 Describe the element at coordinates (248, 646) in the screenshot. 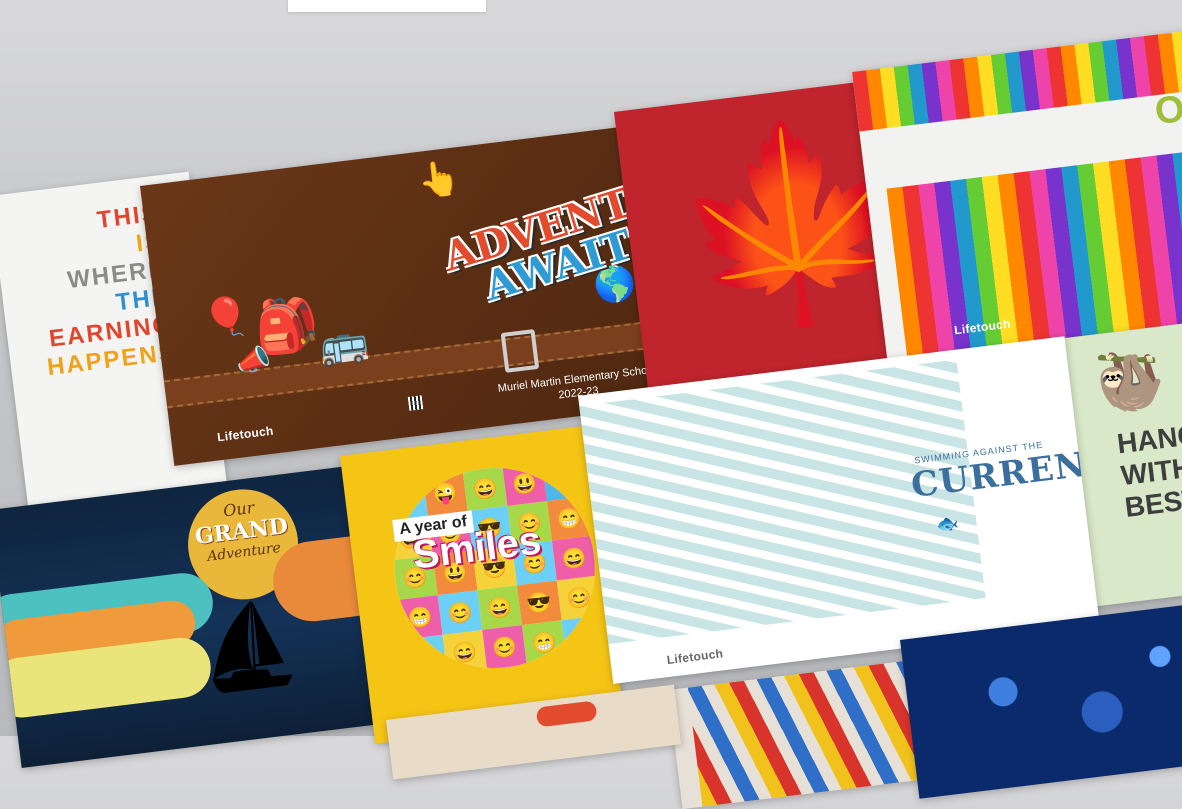

I see `ship-icon: ⛵` at that location.